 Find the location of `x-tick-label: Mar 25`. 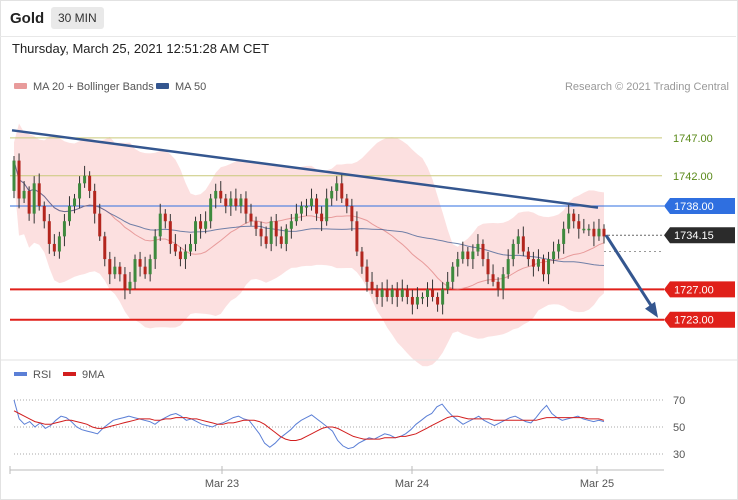

x-tick-label: Mar 25 is located at coordinates (597, 484).